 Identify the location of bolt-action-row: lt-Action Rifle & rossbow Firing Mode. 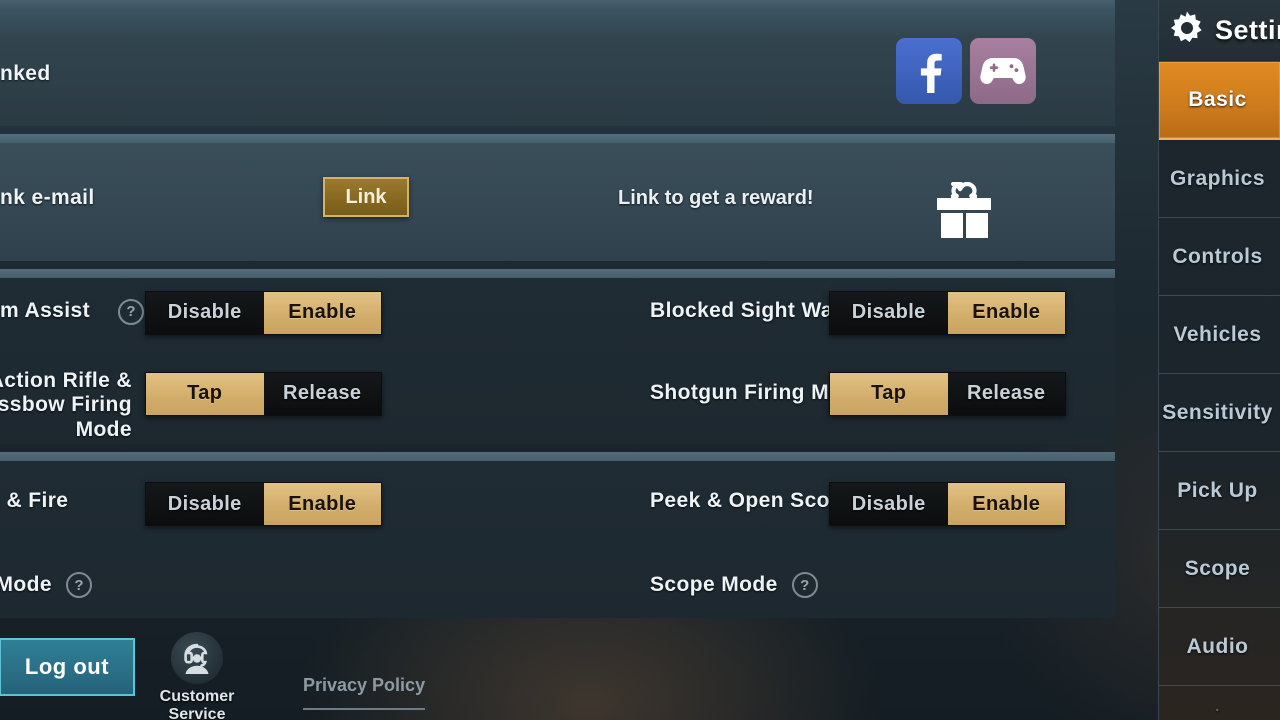
(66, 406).